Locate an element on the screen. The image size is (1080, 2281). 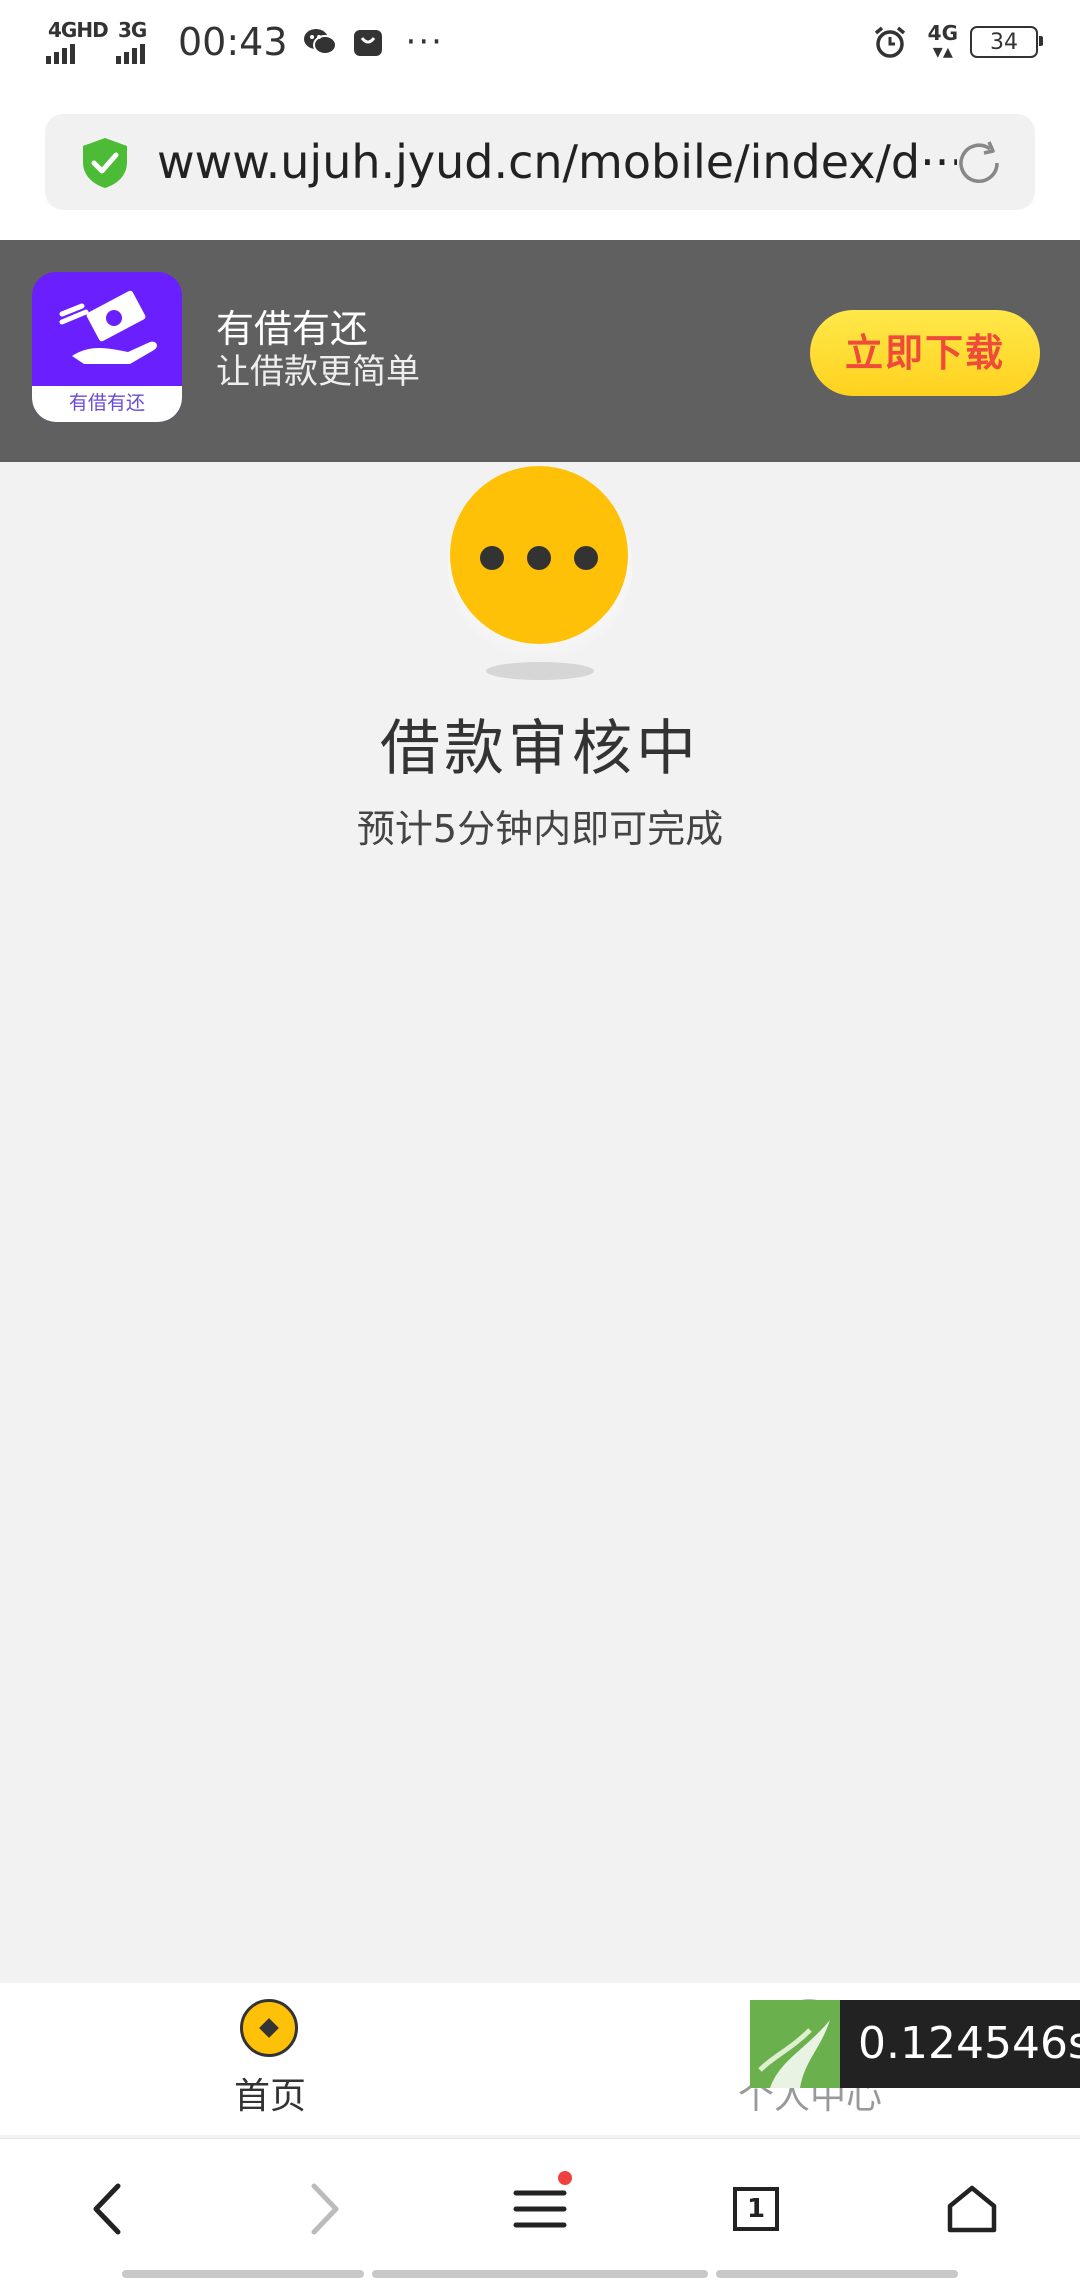
secure-shield-icon is located at coordinates (105, 165).